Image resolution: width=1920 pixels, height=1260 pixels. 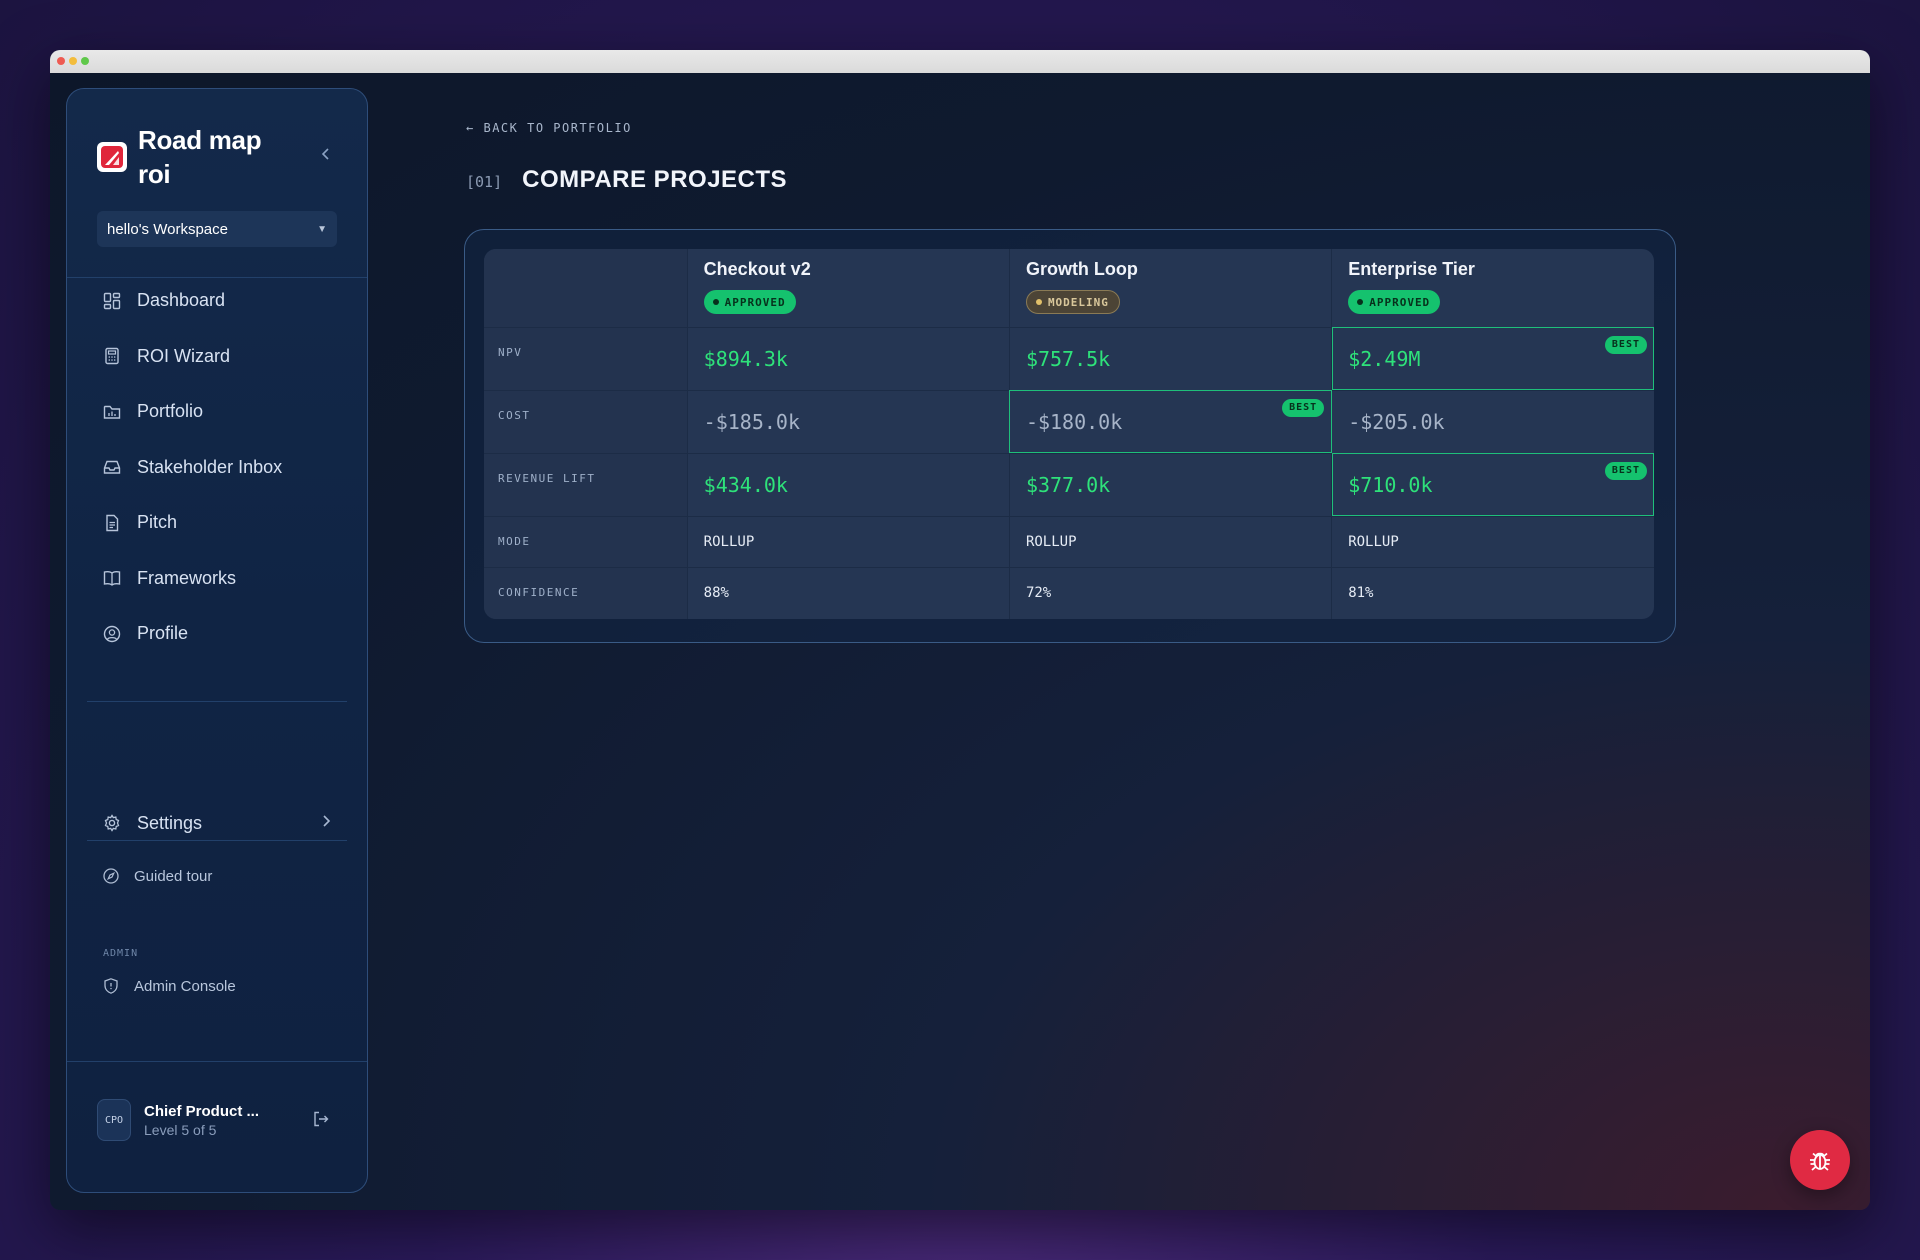 I want to click on table-cell: 72%, so click(x=1171, y=593).